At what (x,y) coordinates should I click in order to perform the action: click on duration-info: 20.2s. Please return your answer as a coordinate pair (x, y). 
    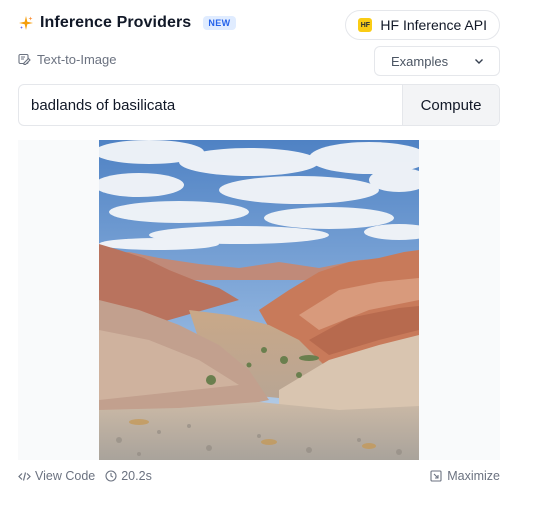
    Looking at the image, I should click on (128, 476).